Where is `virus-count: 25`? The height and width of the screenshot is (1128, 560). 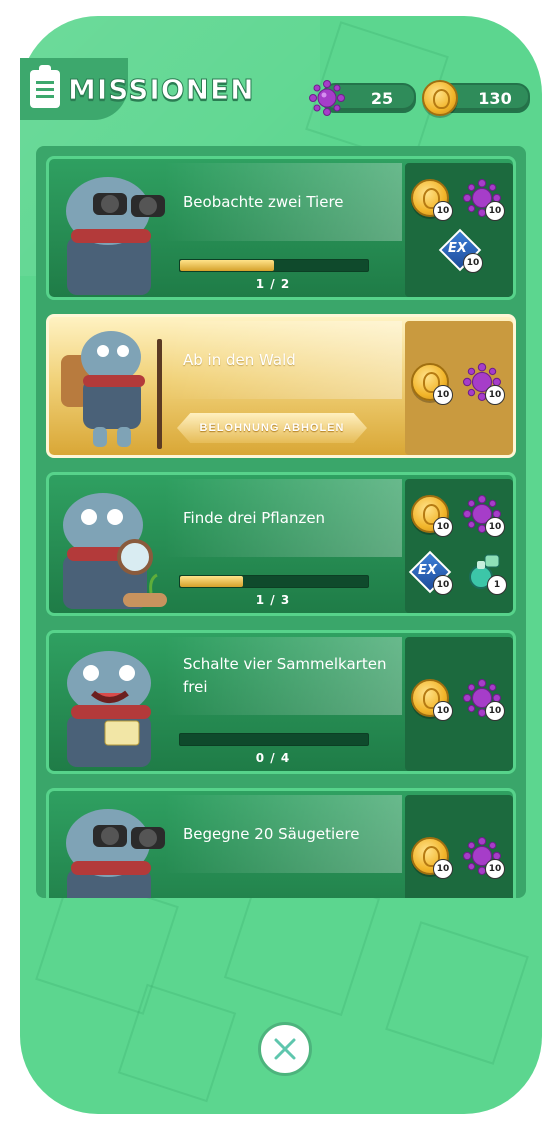
virus-count: 25 is located at coordinates (382, 98).